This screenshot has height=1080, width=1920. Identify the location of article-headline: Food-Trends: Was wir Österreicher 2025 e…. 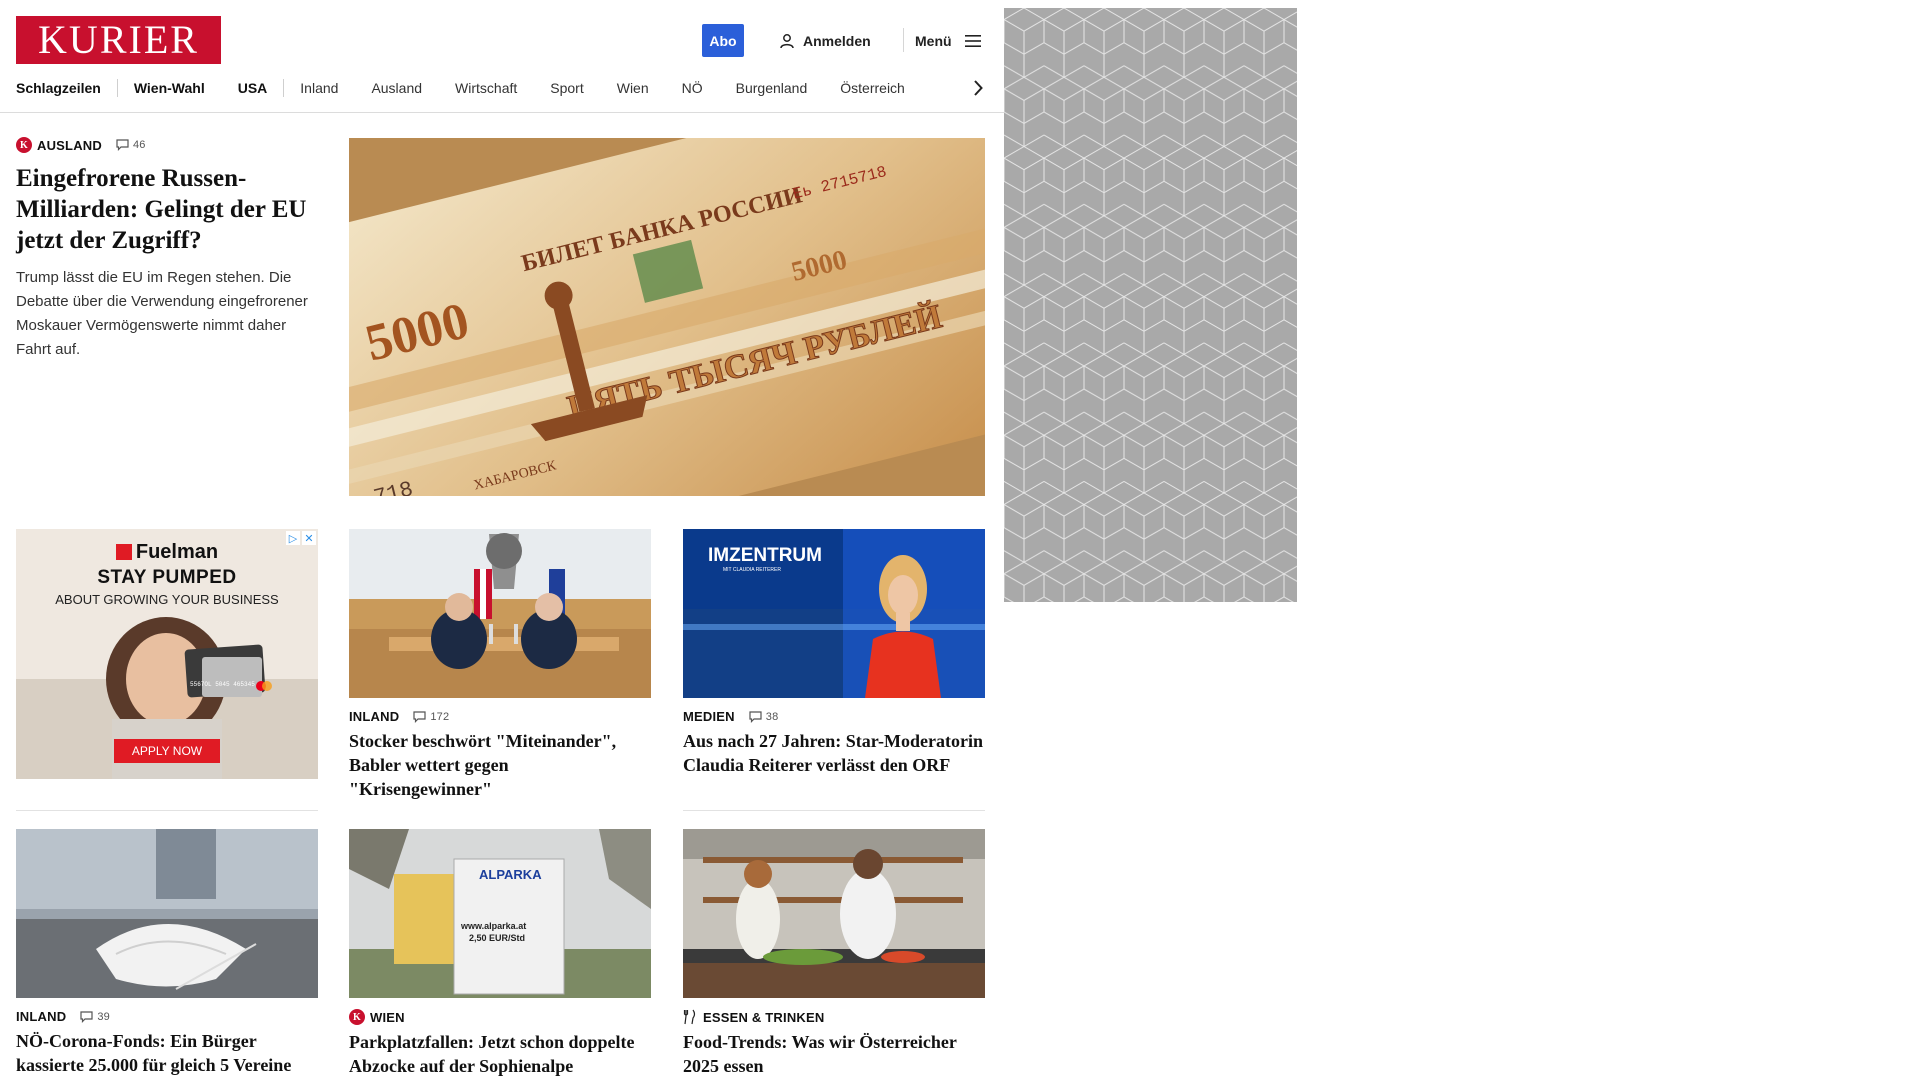
(834, 1054).